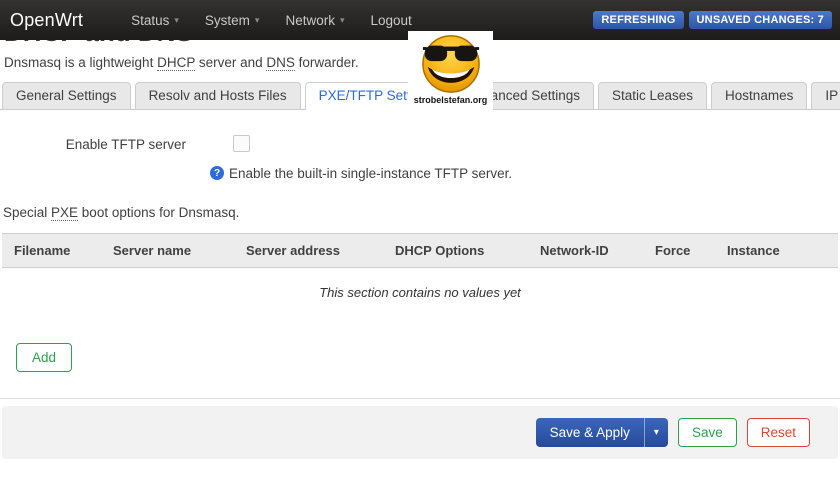  What do you see at coordinates (284, 20) in the screenshot?
I see `nav-menu: Status ▾ System ▾ Network ▾ Logout` at bounding box center [284, 20].